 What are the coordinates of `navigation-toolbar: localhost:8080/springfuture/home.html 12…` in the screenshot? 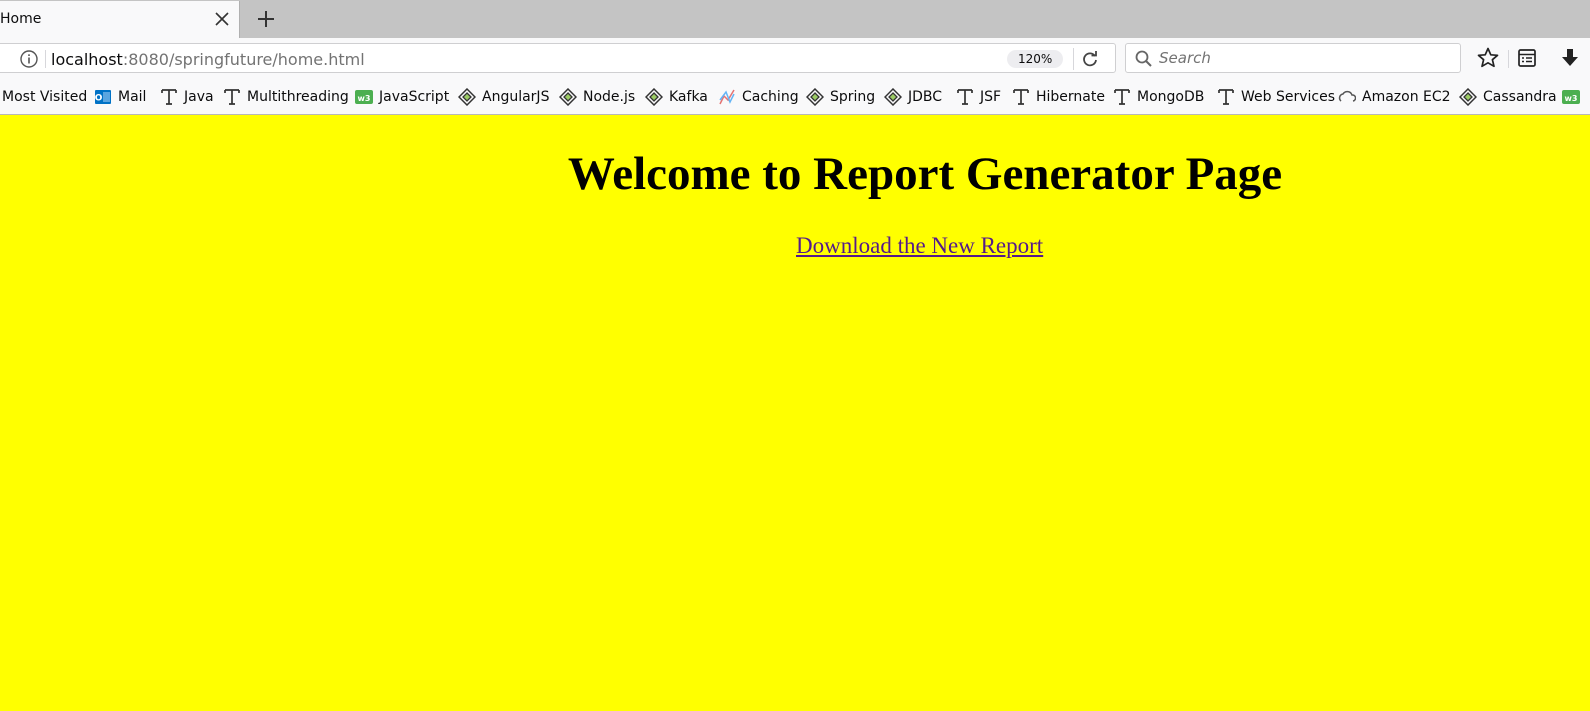 It's located at (795, 58).